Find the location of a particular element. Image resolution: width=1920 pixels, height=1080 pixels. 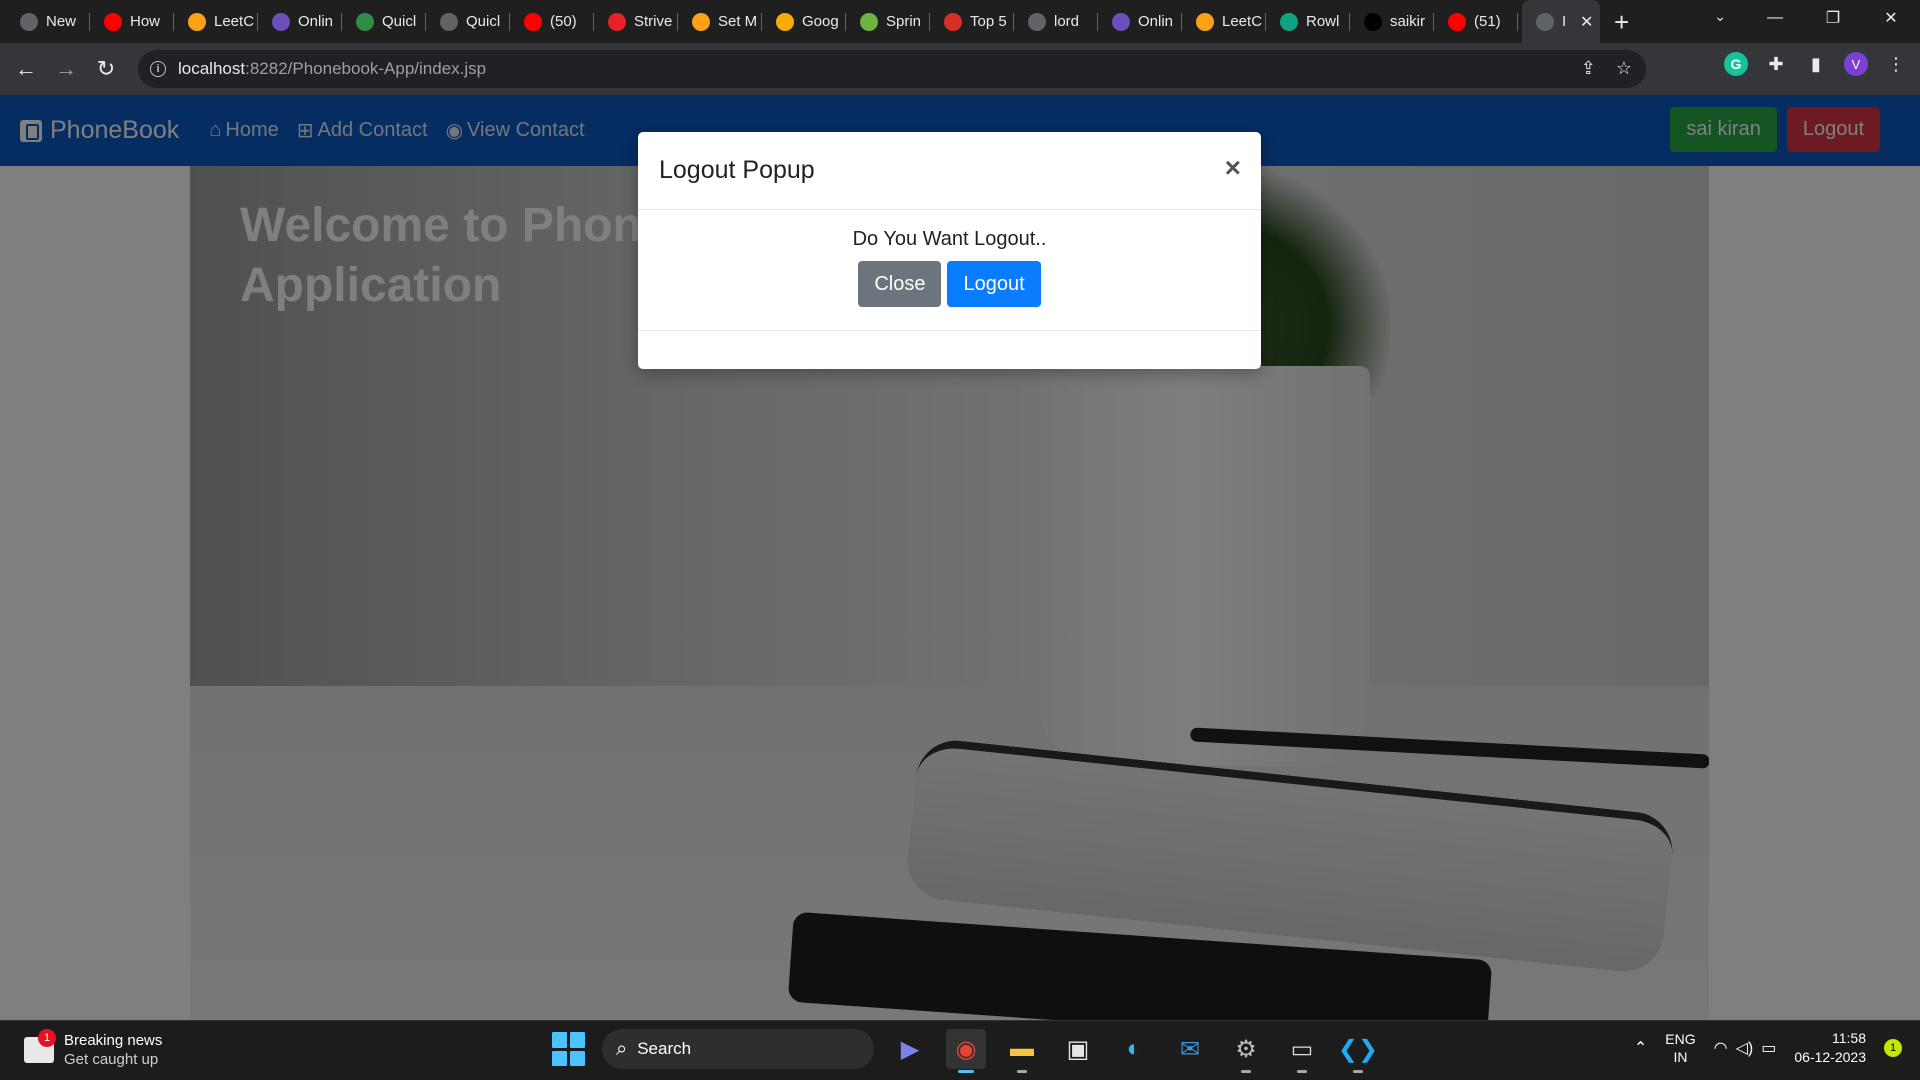

terminal-icon: ▭ is located at coordinates (1302, 1051).